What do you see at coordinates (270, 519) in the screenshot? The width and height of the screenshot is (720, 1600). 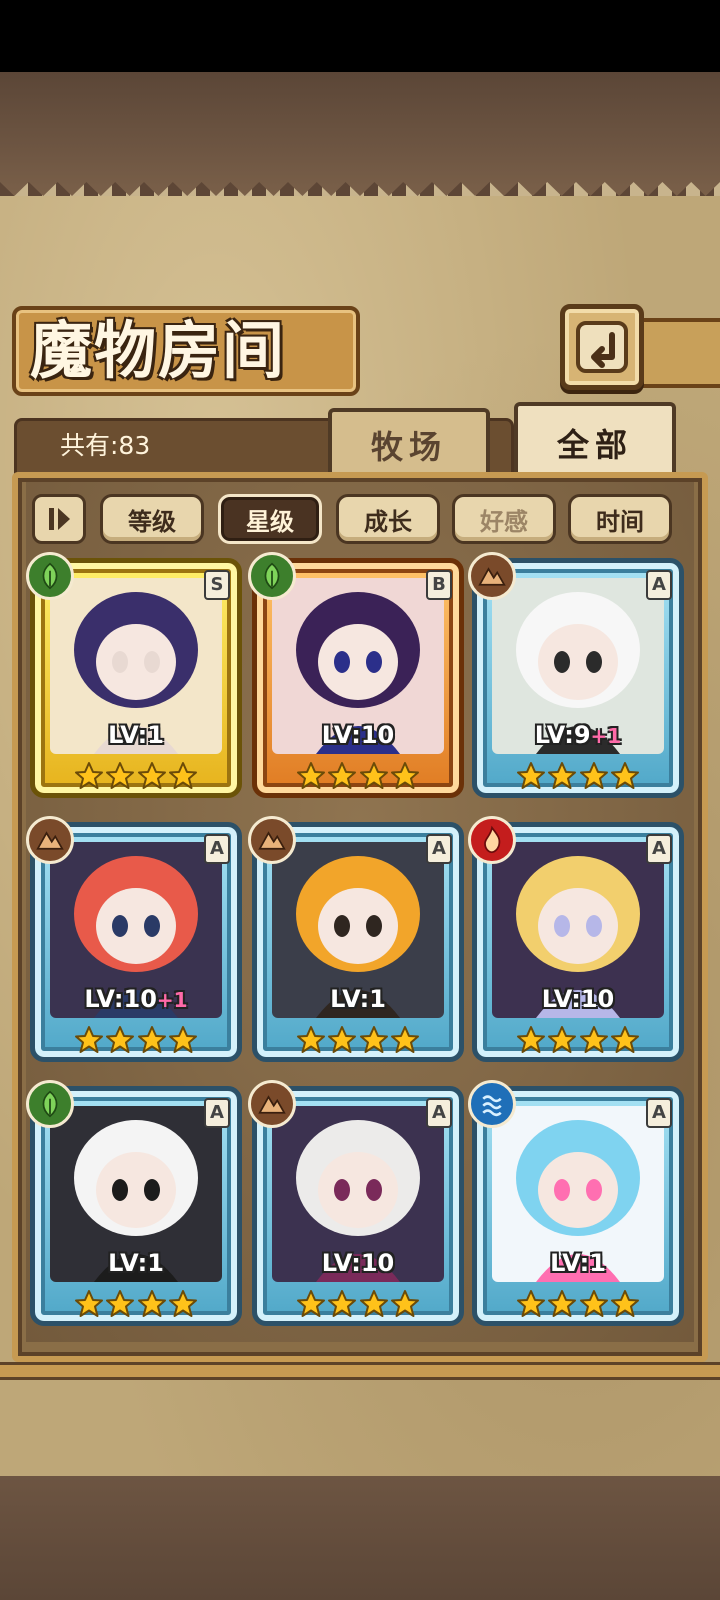 I see `sort-button-stars: 星级` at bounding box center [270, 519].